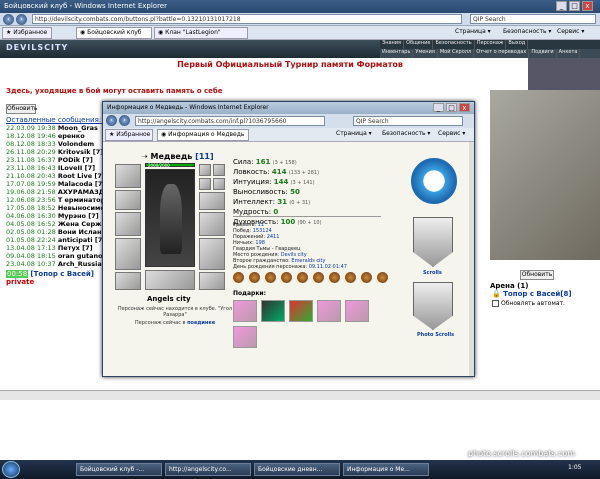 The width and height of the screenshot is (600, 479). I want to click on chat-row-user: Жена Серж, so click(80, 224).